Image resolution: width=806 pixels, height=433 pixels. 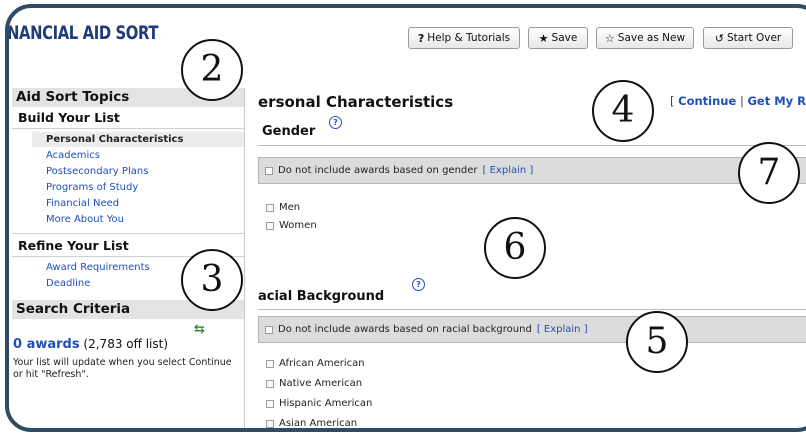 I want to click on callout-5: 5, so click(x=657, y=342).